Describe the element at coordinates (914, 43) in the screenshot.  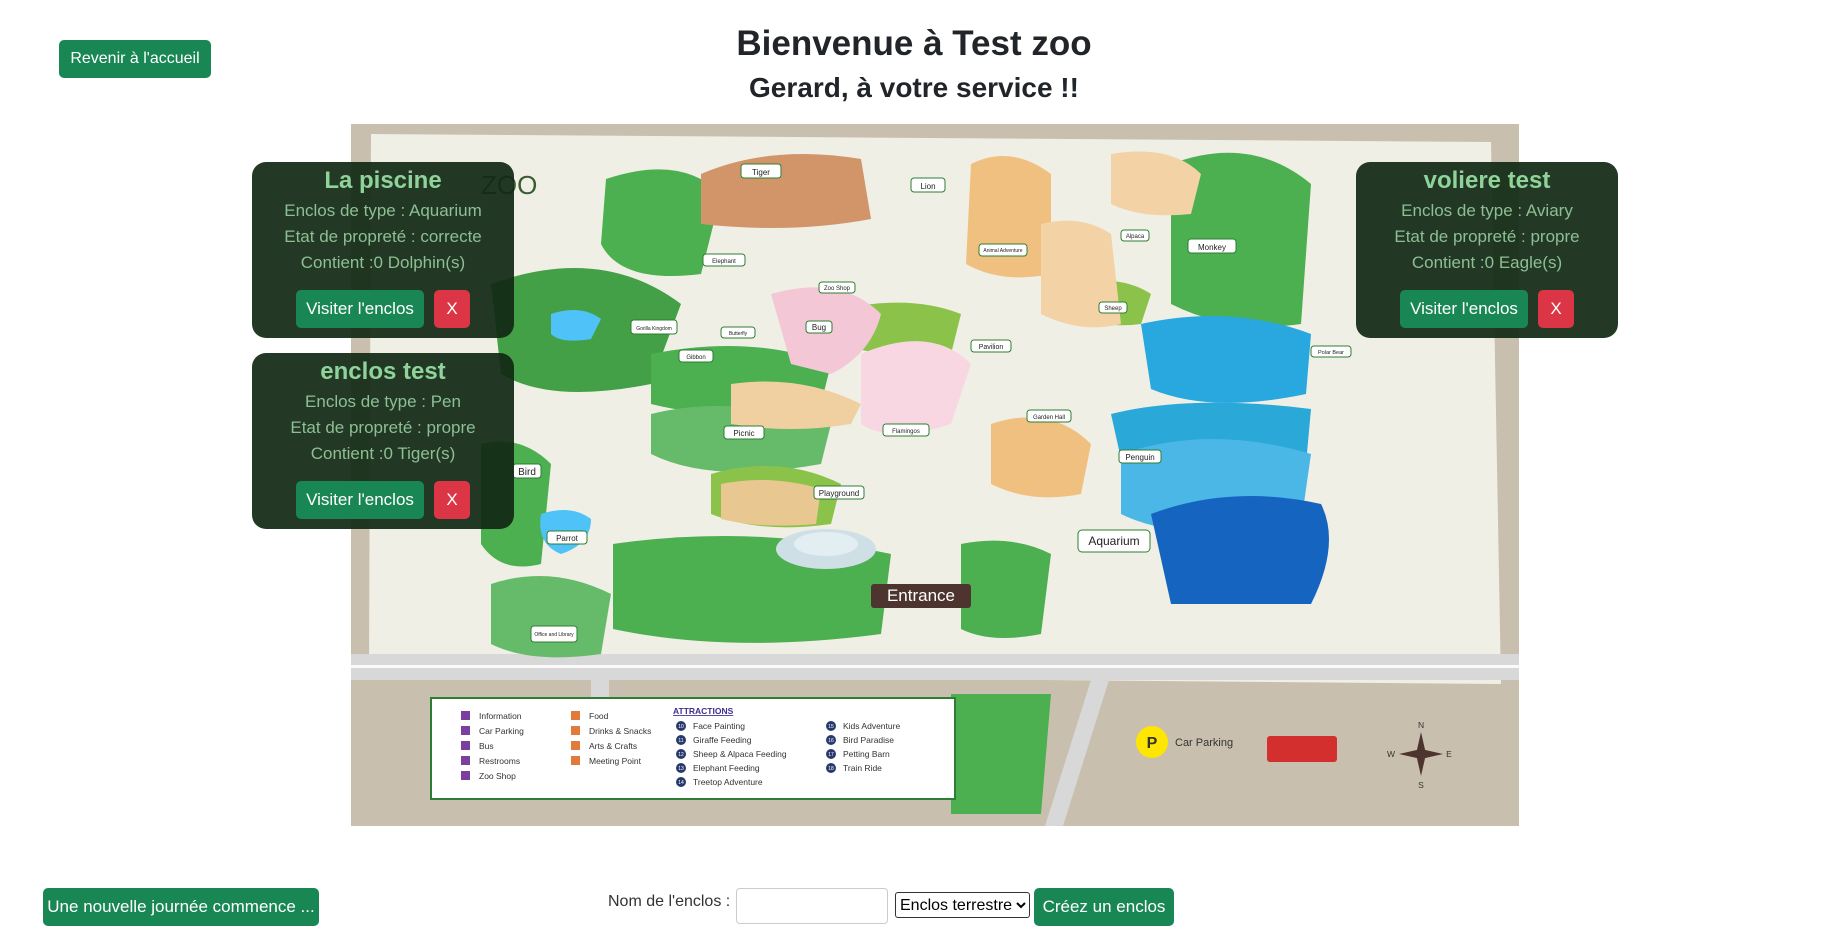
I see `page-title: Bienvenue à Test zoo` at that location.